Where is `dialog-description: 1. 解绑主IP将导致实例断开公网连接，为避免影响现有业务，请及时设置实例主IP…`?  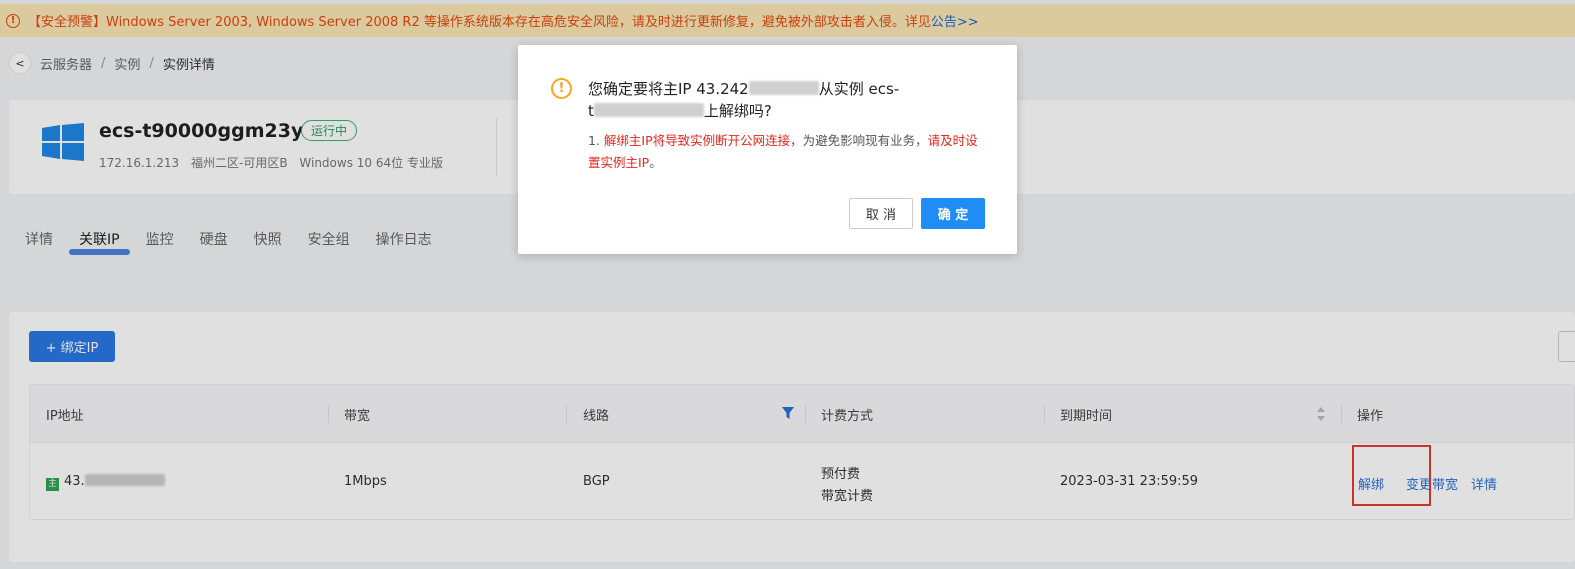
dialog-description: 1. 解绑主IP将导致实例断开公网连接，为避免影响现有业务，请及时设置实例主IP… is located at coordinates (788, 152).